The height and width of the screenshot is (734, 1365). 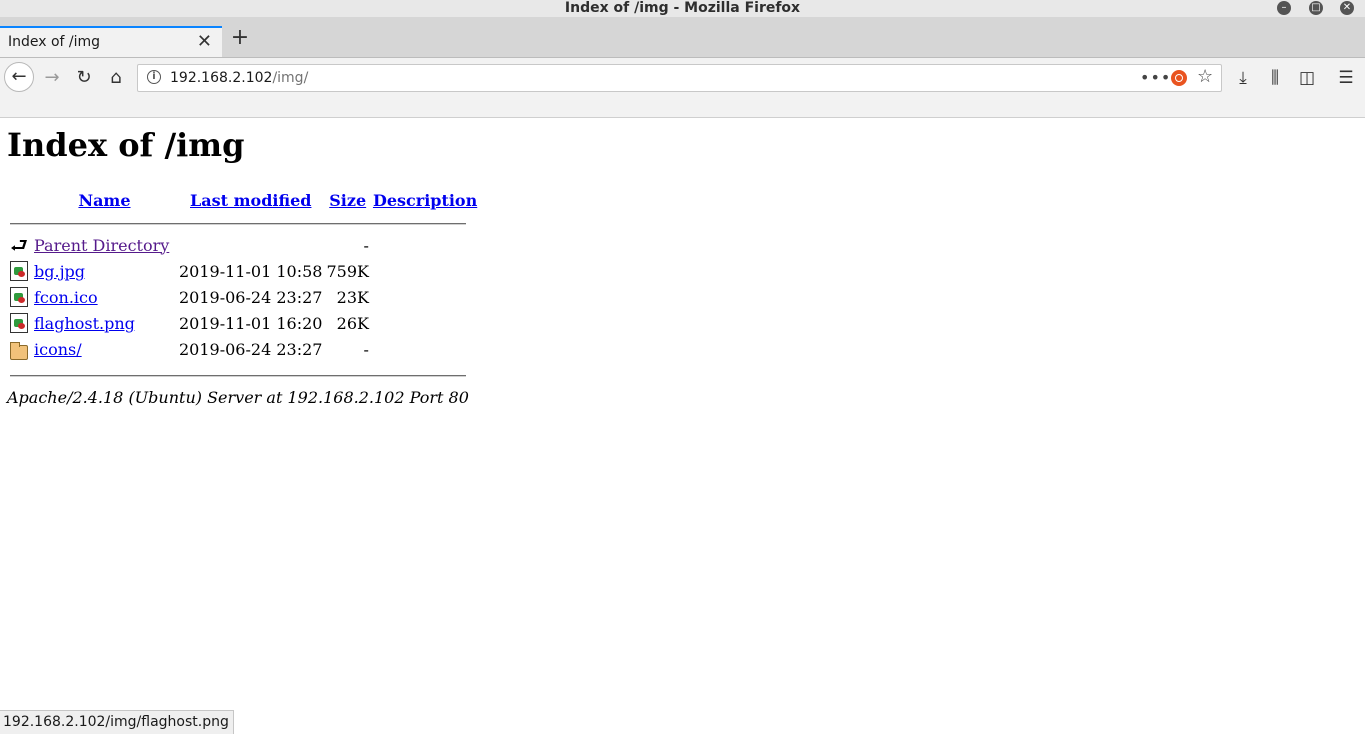 I want to click on window-title: Index of /img - Mozilla Firefox, so click(x=682, y=8).